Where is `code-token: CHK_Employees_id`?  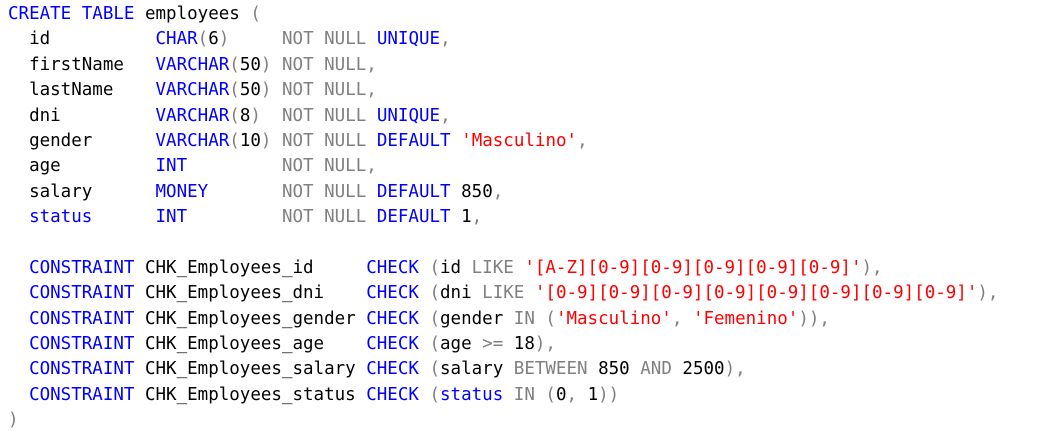 code-token: CHK_Employees_id is located at coordinates (250, 267).